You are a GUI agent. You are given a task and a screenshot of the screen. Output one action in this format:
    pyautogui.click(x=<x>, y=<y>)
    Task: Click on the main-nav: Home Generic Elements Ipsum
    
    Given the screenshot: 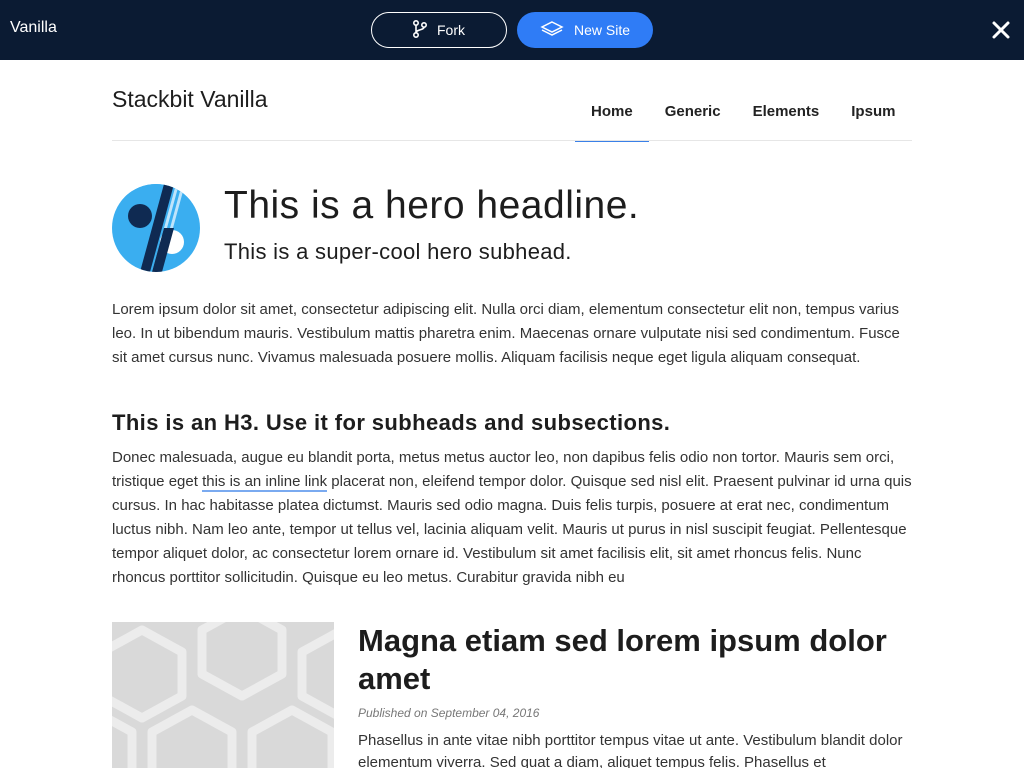 What is the action you would take?
    pyautogui.click(x=743, y=111)
    